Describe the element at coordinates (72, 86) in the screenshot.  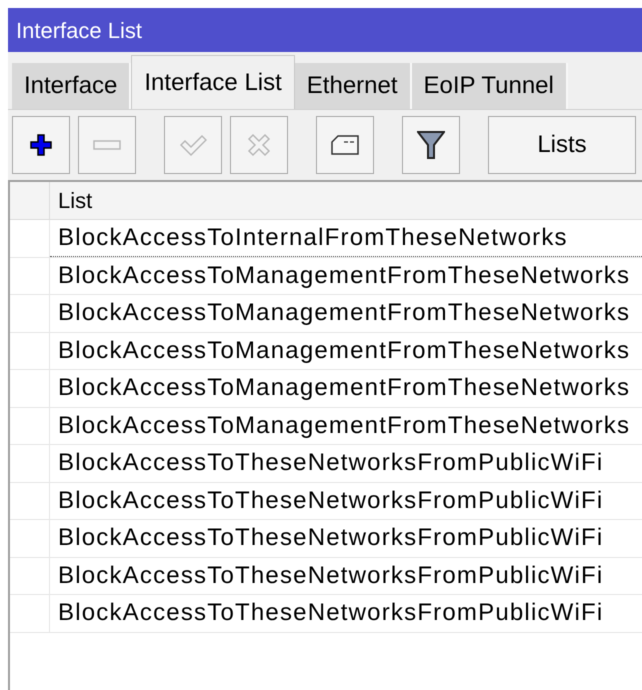
I see `tab: Interface` at that location.